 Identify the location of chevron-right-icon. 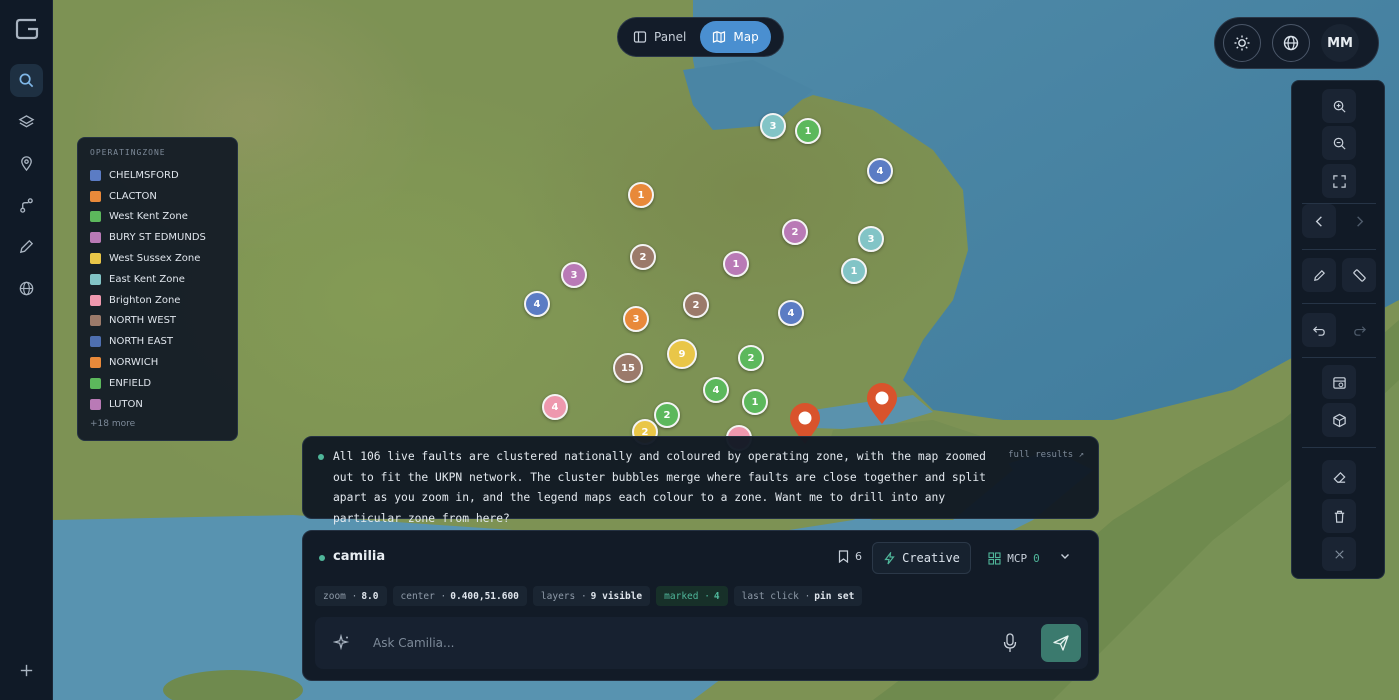
(1359, 221).